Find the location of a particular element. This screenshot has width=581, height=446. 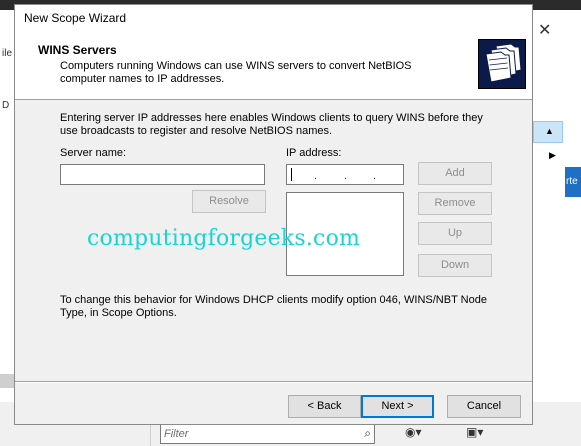

next-button: Next > is located at coordinates (397, 406).